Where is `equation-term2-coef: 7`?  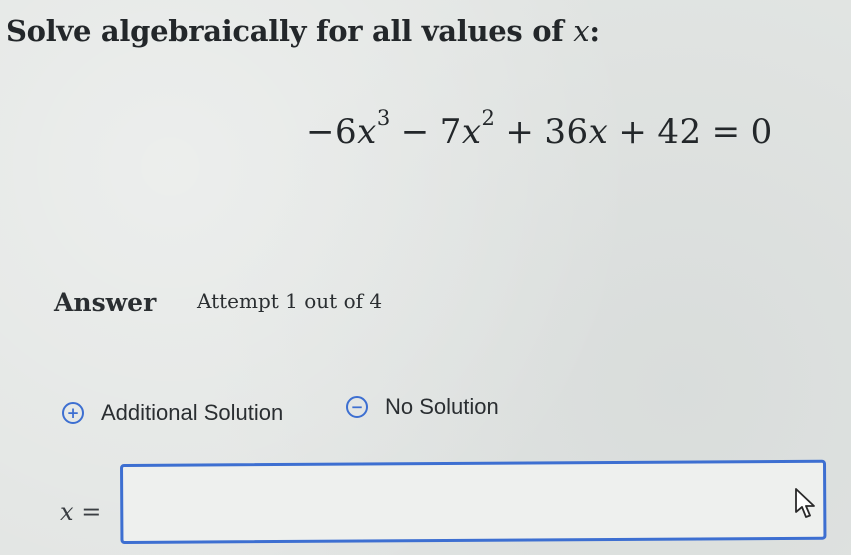 equation-term2-coef: 7 is located at coordinates (450, 132).